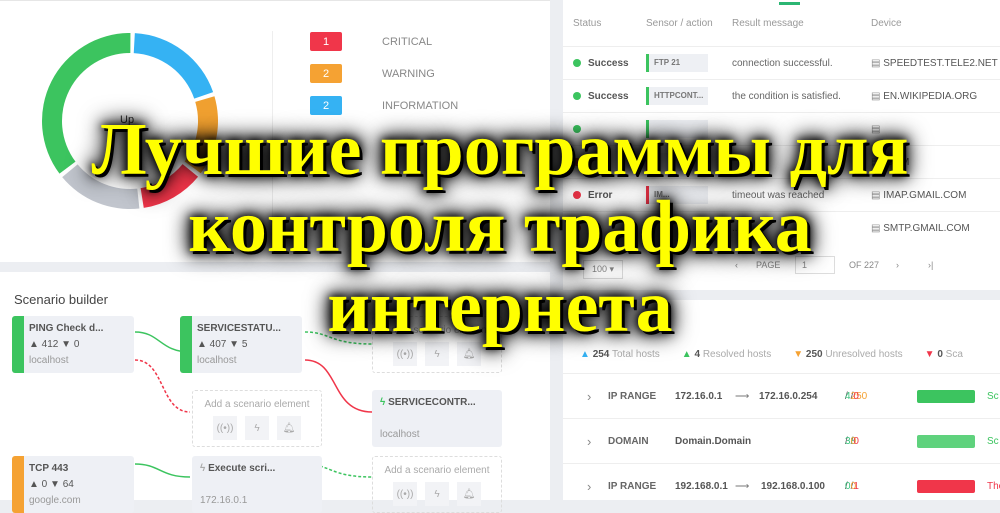 This screenshot has width=1000, height=513. I want to click on page-label: PAGE, so click(768, 265).